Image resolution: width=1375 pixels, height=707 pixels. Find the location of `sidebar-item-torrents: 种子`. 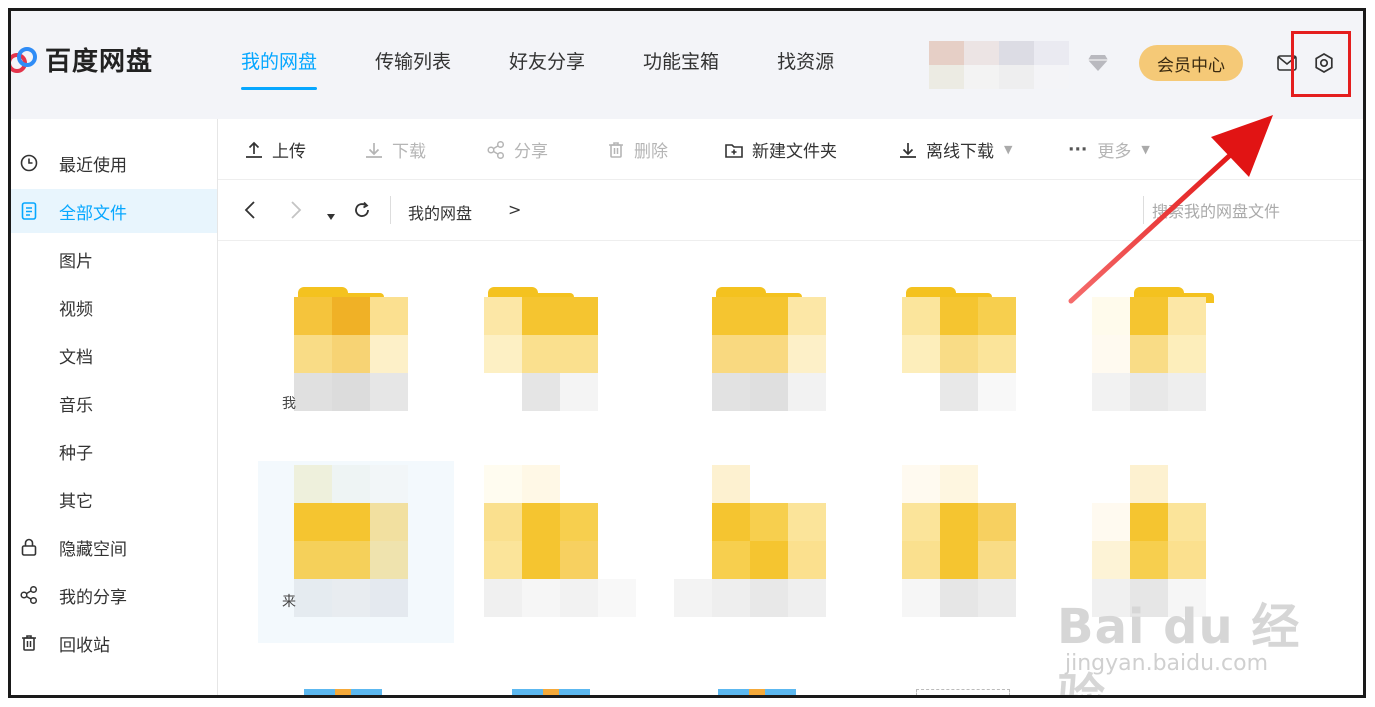

sidebar-item-torrents: 种子 is located at coordinates (114, 451).